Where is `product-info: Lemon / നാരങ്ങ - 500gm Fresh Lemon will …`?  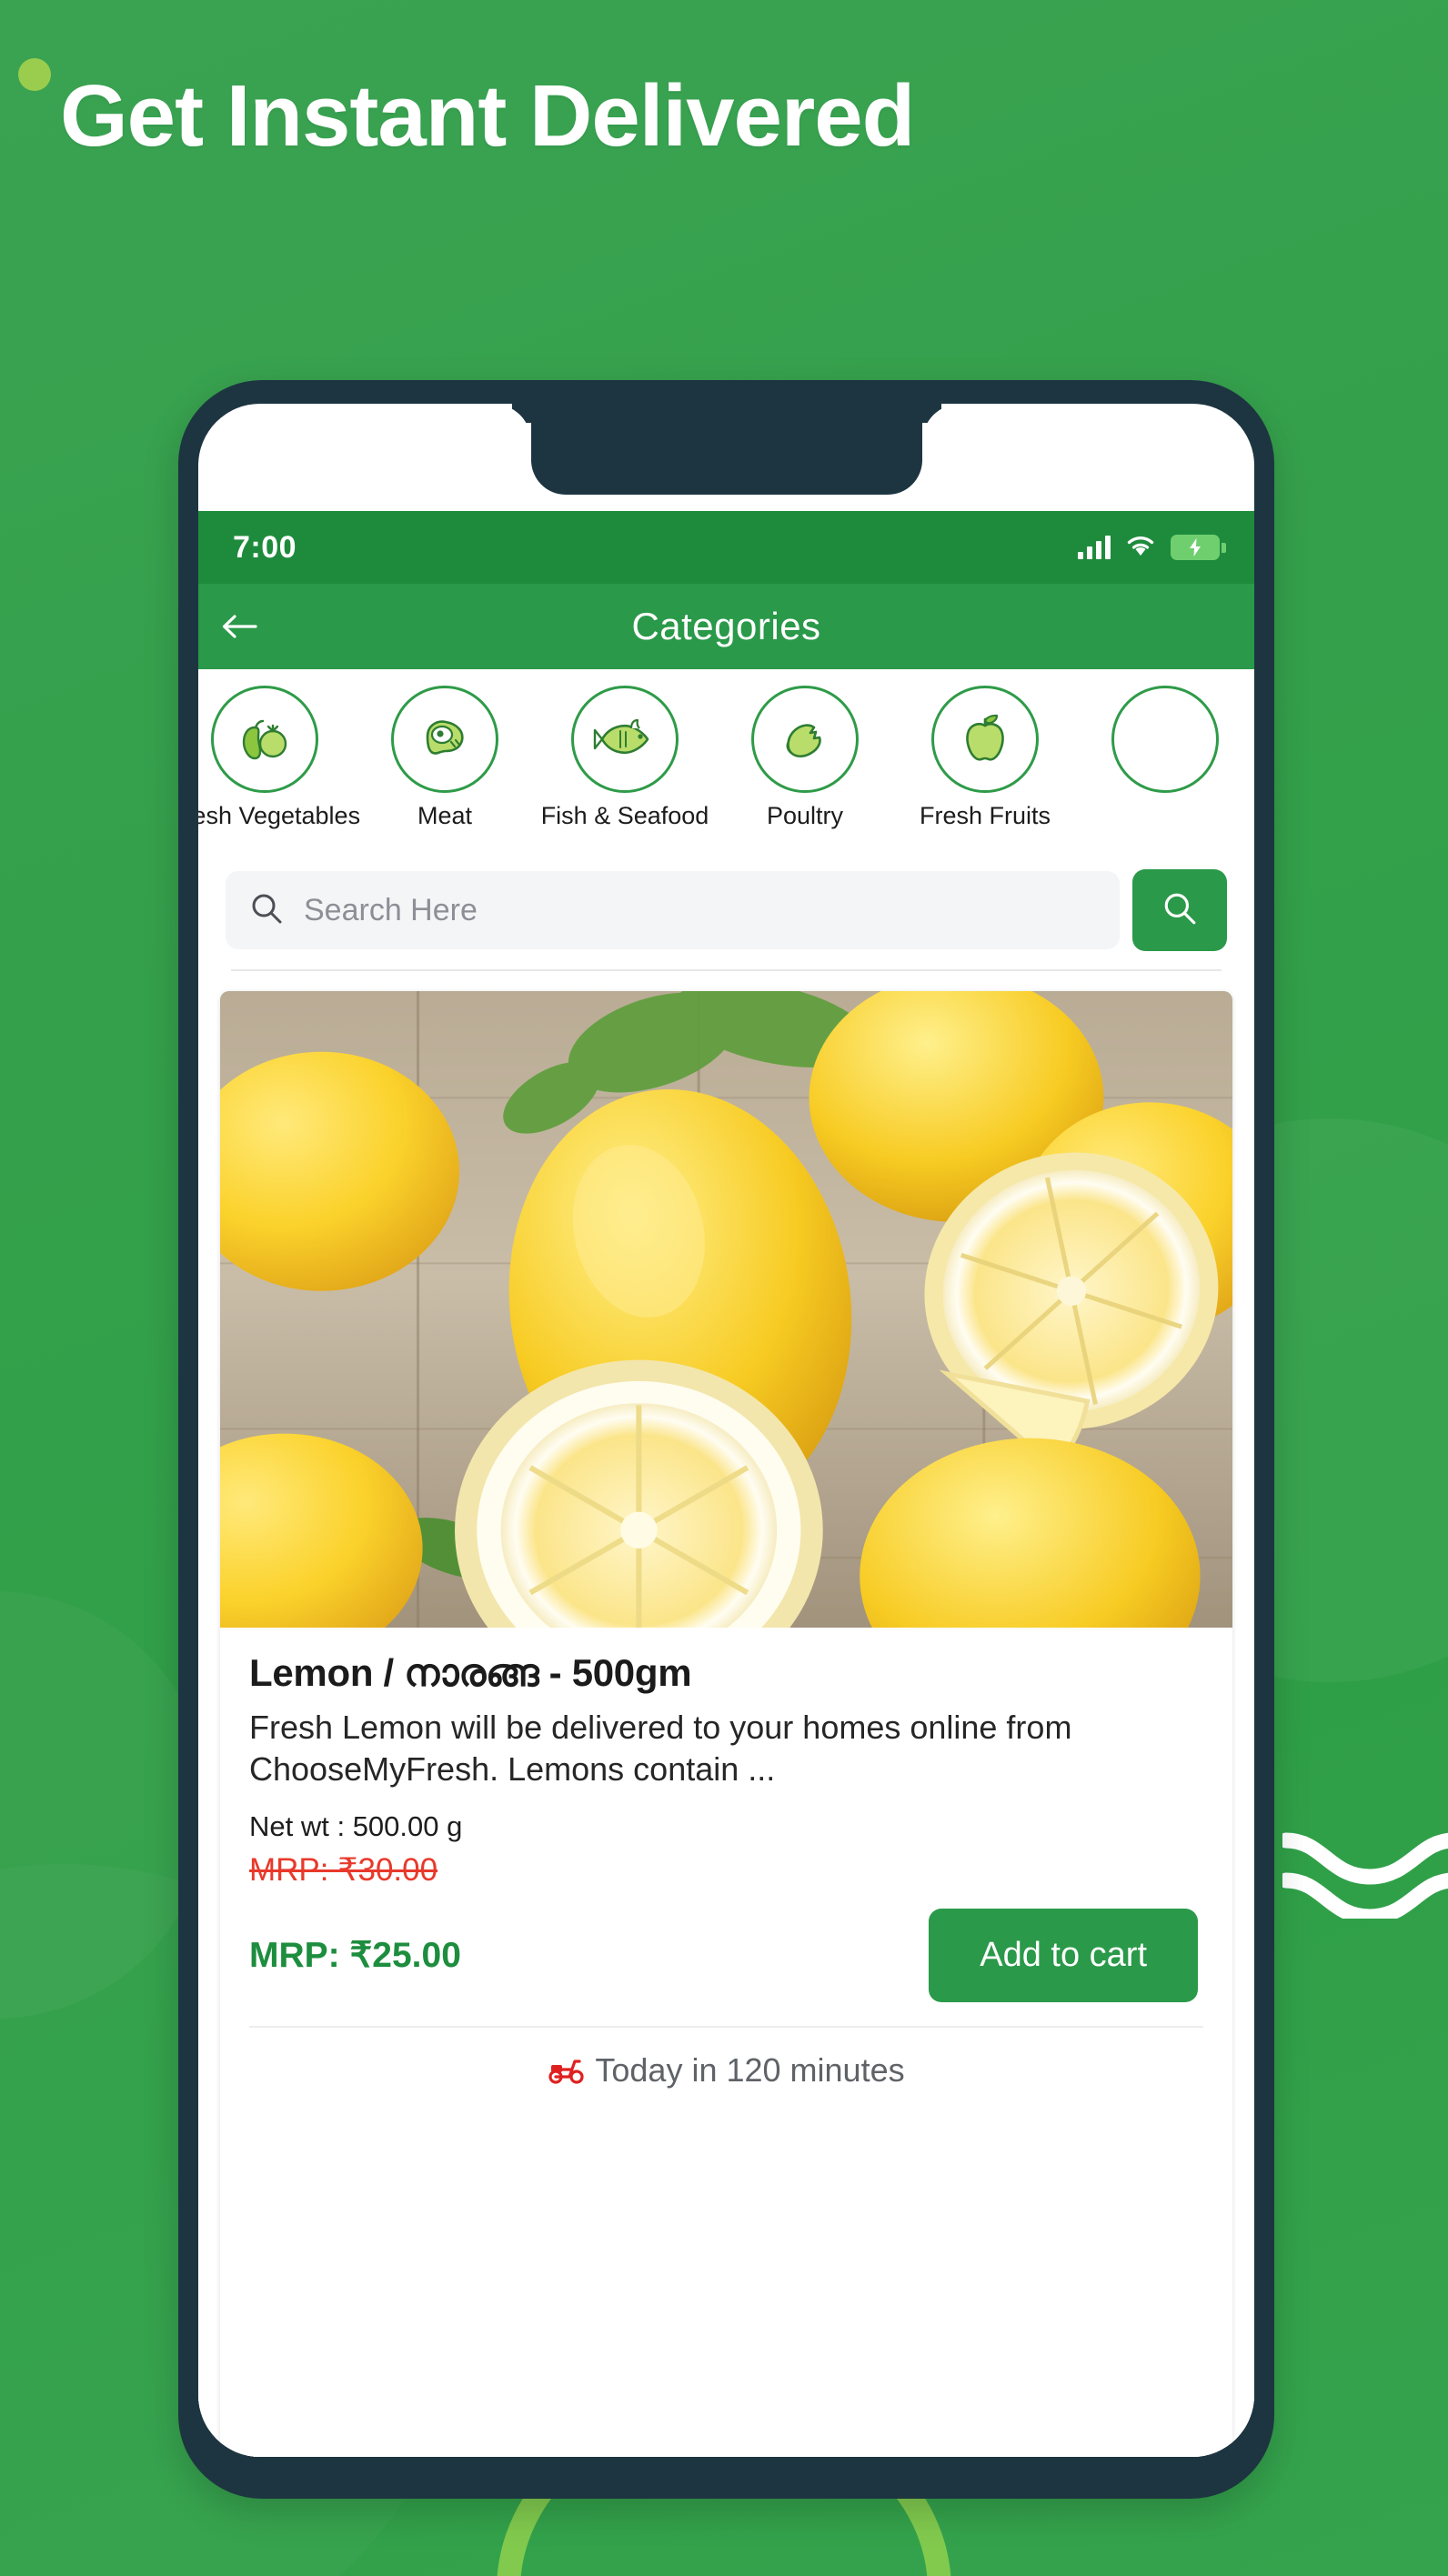 product-info: Lemon / നാരങ്ങ - 500gm Fresh Lemon will … is located at coordinates (726, 1877).